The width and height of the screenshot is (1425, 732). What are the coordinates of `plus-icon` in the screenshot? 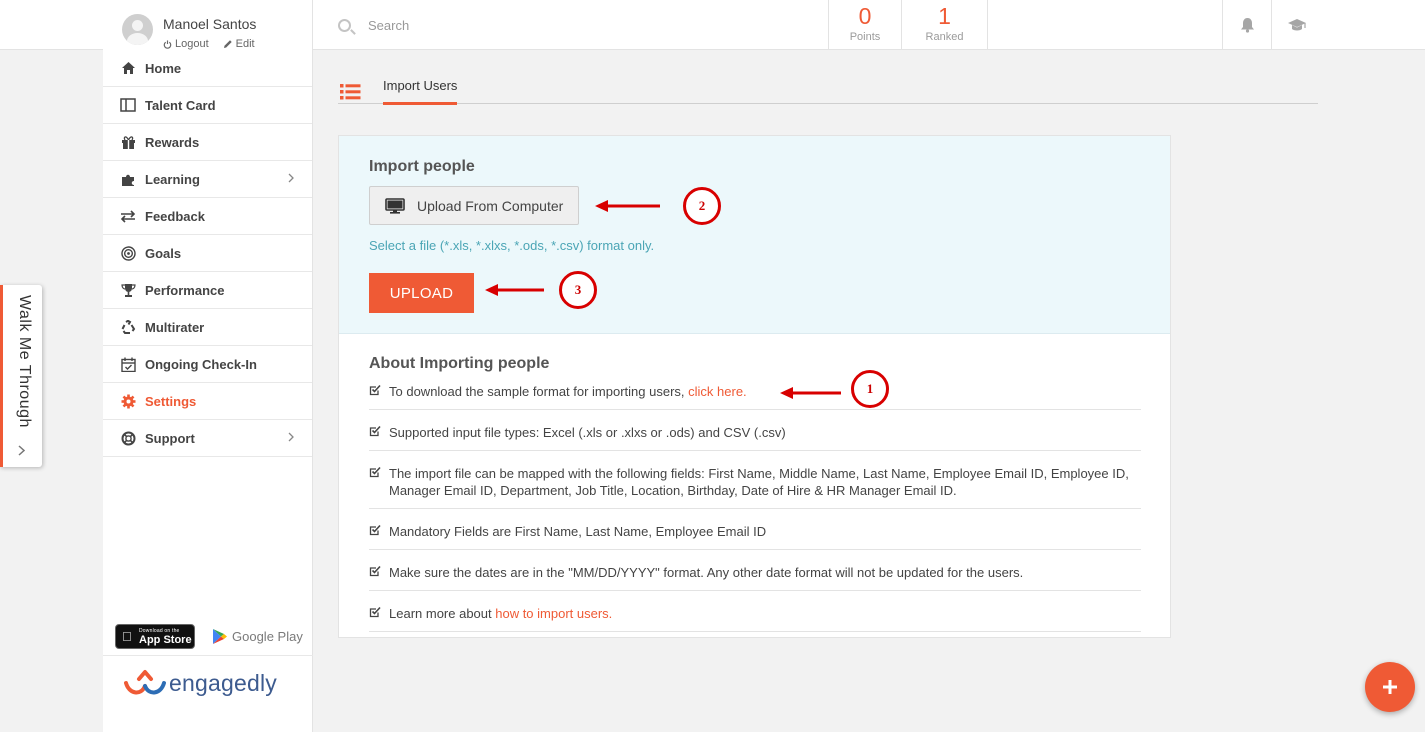 It's located at (1390, 687).